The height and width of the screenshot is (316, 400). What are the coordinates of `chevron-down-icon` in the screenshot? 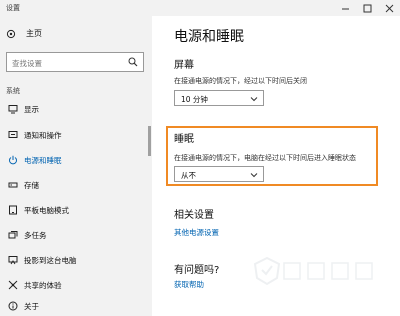 It's located at (254, 99).